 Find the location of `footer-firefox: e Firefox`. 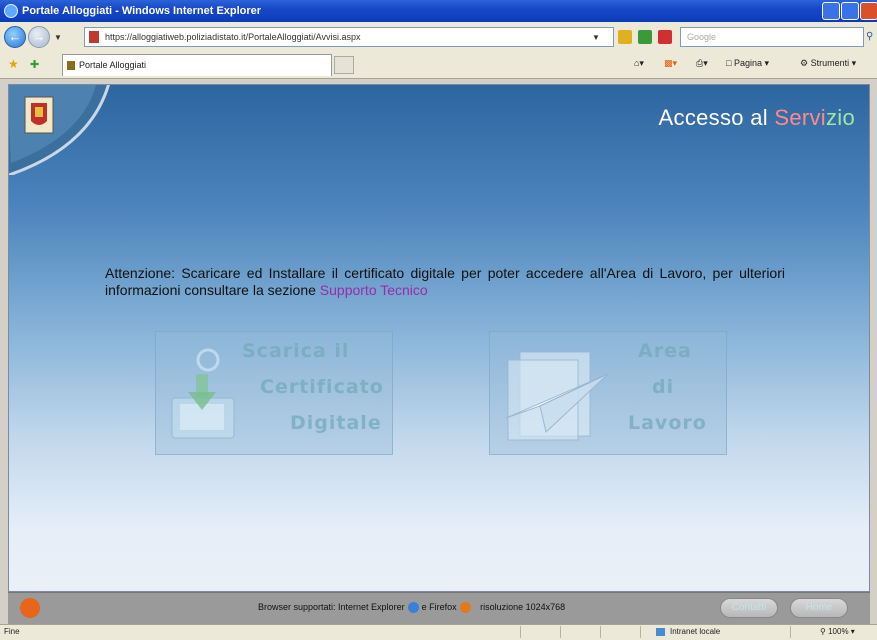

footer-firefox: e Firefox is located at coordinates (439, 607).